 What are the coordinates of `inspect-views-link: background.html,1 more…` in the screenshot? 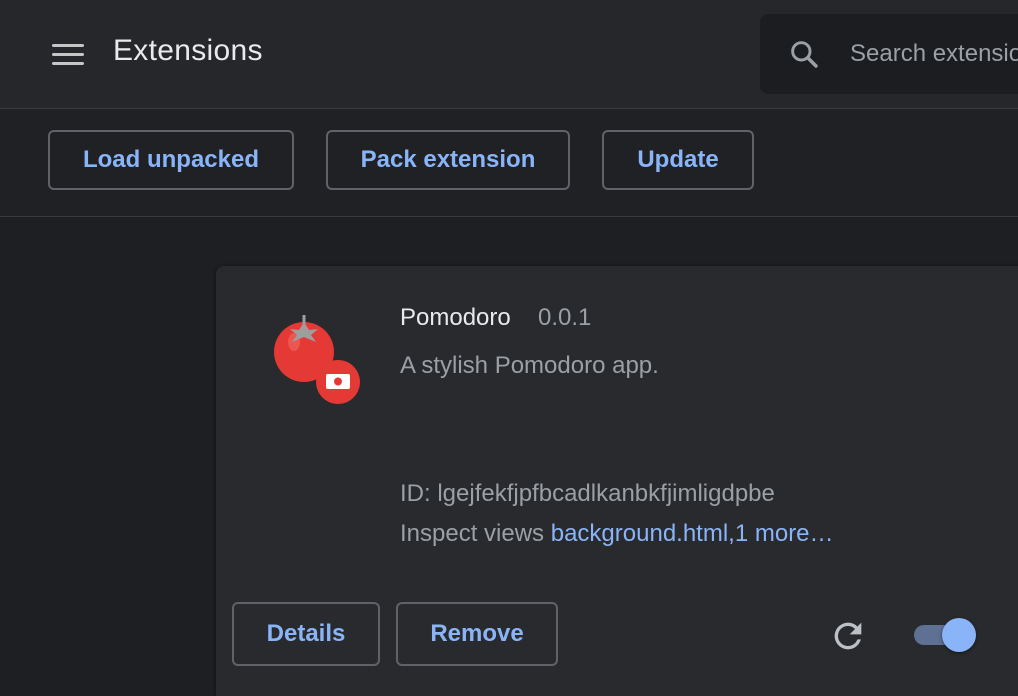 It's located at (692, 533).